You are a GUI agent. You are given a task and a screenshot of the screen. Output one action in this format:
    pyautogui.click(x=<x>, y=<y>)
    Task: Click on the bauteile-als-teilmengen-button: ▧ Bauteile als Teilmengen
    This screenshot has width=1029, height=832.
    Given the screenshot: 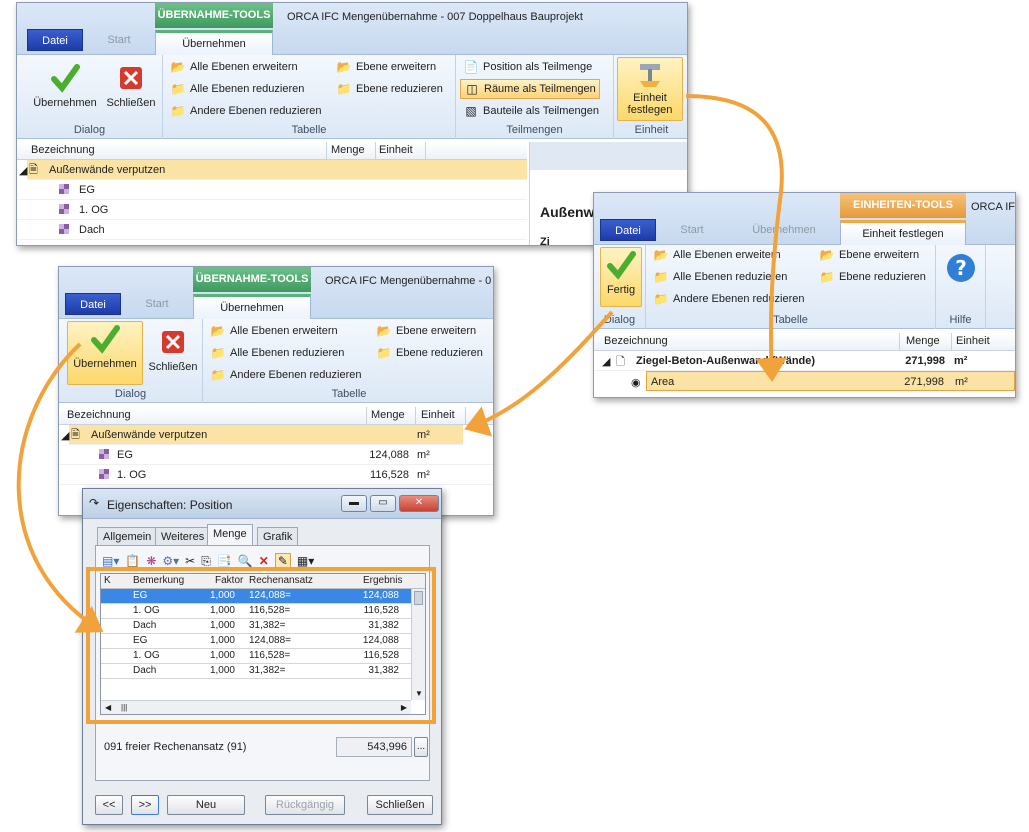 What is the action you would take?
    pyautogui.click(x=531, y=111)
    